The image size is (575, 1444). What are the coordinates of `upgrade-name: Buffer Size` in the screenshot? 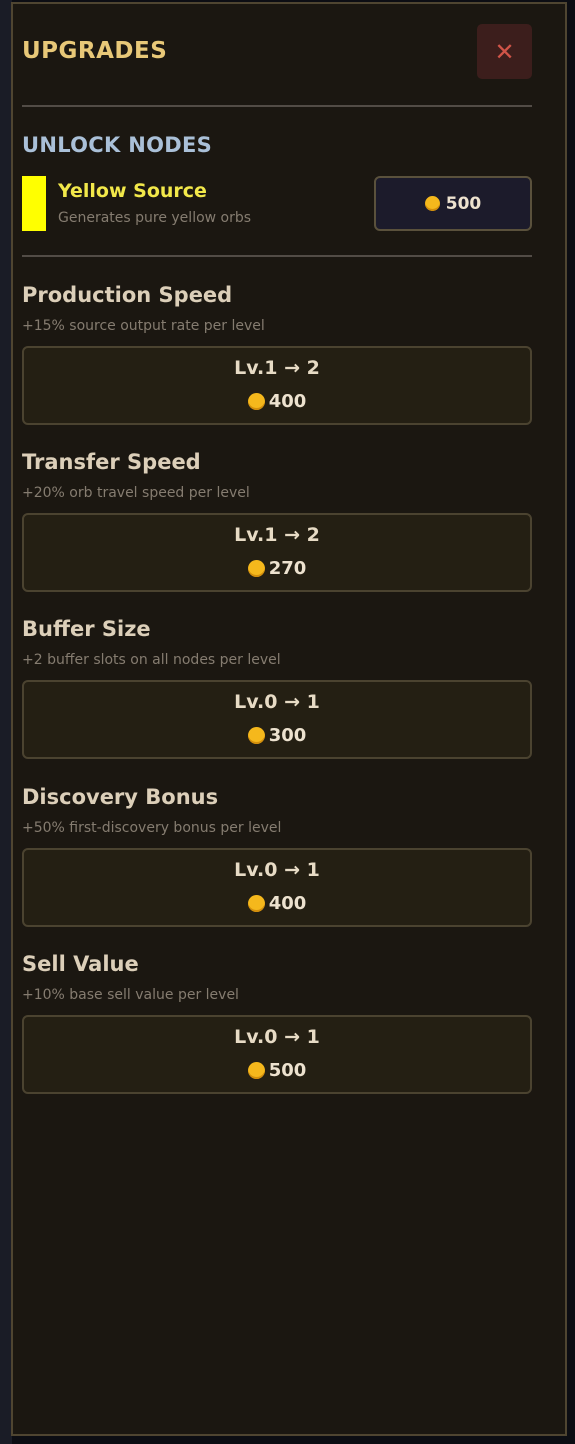 It's located at (86, 629).